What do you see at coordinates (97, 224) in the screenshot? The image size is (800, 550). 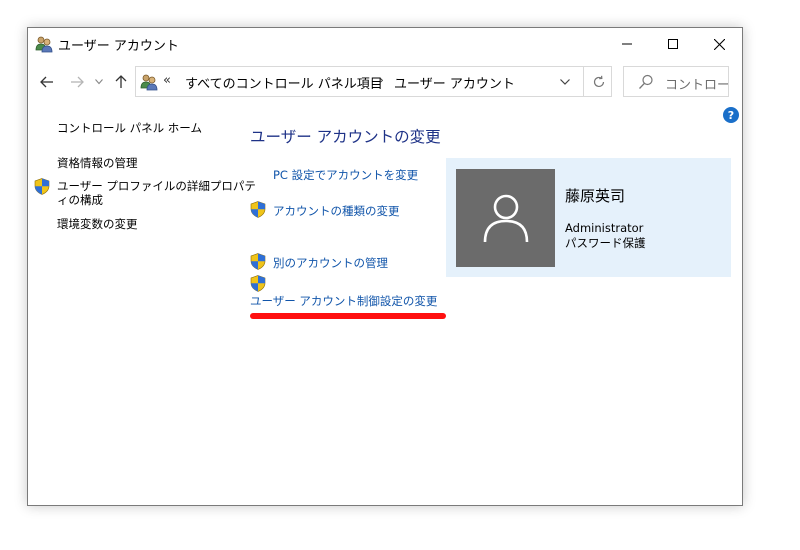 I see `sidebar-item-change-environment-variables: 環境変数の変更` at bounding box center [97, 224].